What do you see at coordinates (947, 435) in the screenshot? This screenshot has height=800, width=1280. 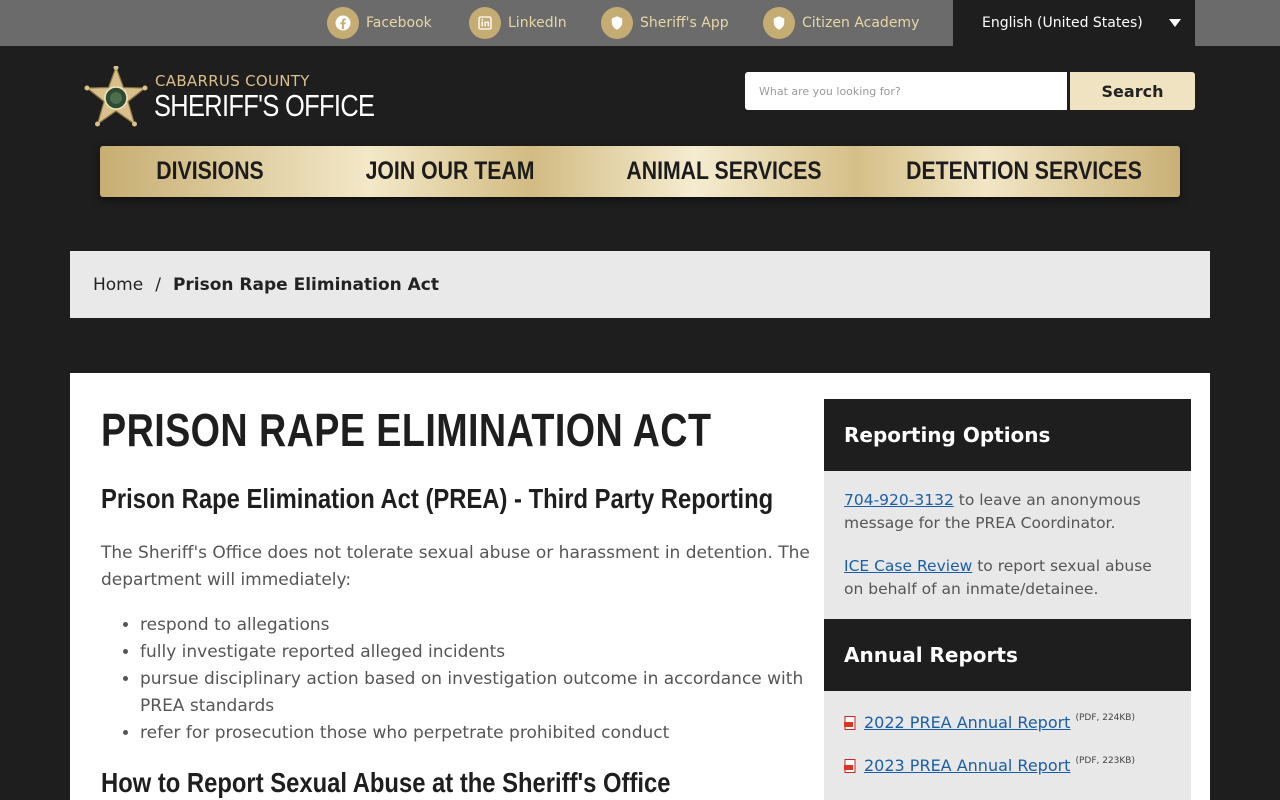 I see `reporting-options-title: Reporting Options` at bounding box center [947, 435].